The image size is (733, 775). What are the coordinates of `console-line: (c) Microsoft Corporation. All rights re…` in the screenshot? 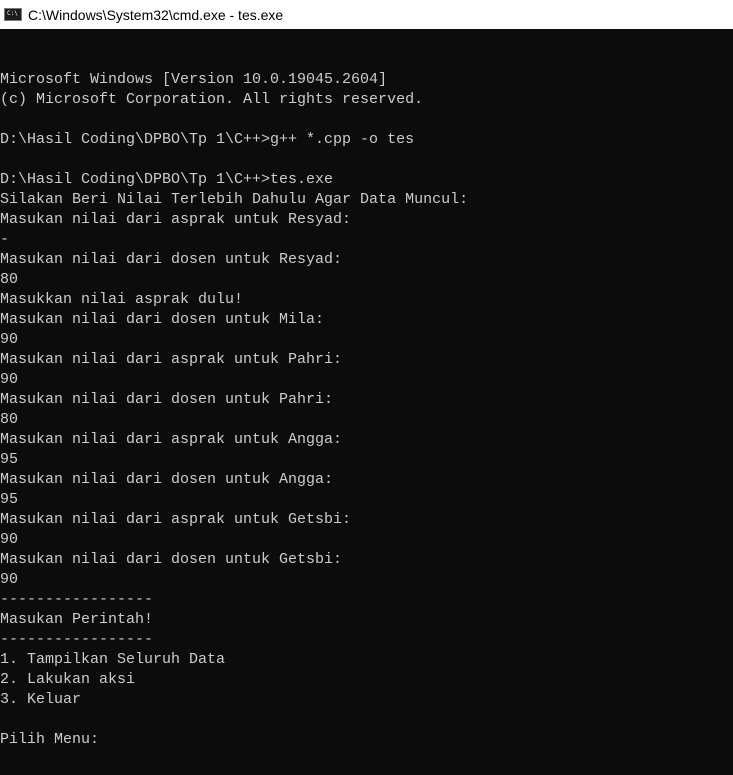 It's located at (212, 99).